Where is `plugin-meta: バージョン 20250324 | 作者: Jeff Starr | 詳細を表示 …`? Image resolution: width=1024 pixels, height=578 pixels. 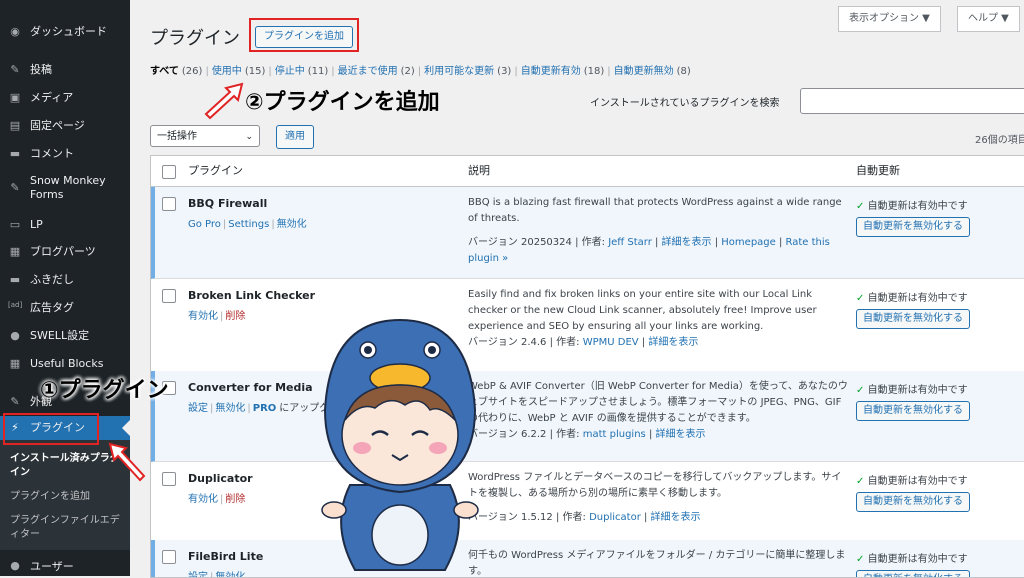
plugin-meta: バージョン 20250324 | 作者: Jeff Starr | 詳細を表示 … is located at coordinates (649, 250).